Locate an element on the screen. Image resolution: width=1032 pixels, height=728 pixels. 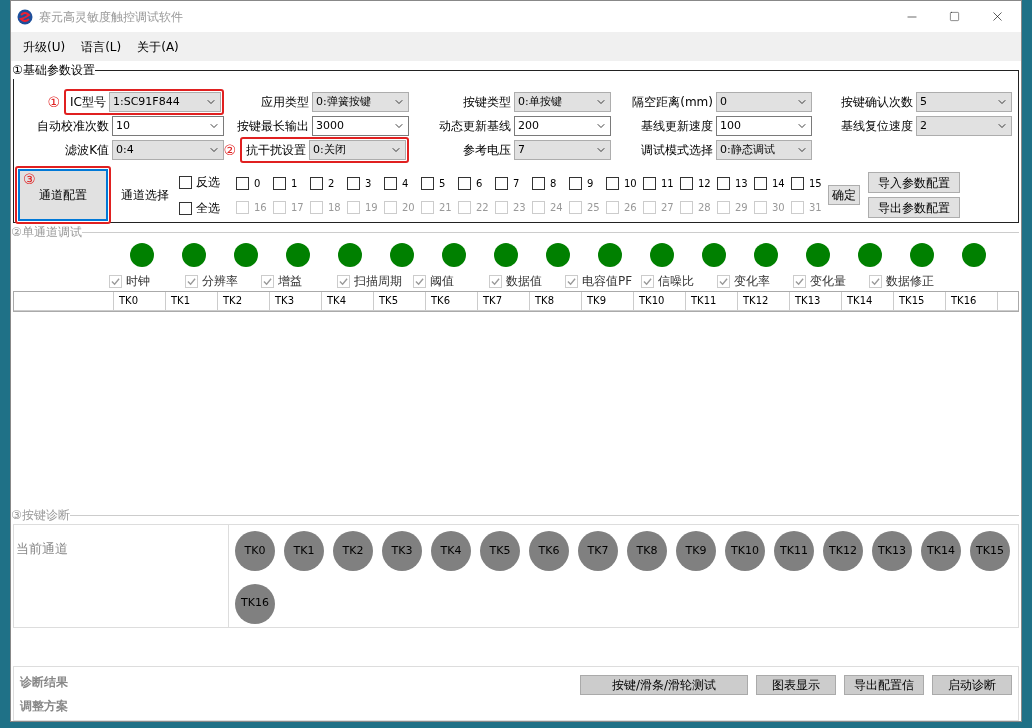
checkbox-label: 变化率 is located at coordinates (752, 281).